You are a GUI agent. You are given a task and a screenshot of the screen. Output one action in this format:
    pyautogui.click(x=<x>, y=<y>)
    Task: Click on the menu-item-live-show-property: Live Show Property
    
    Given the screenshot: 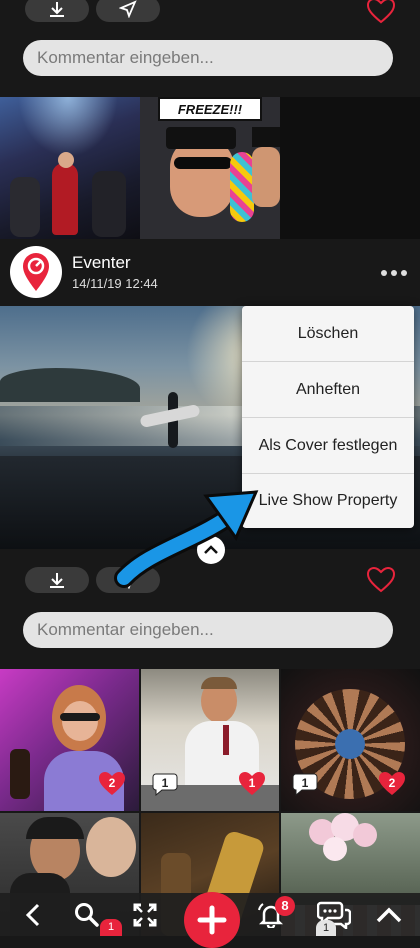 What is the action you would take?
    pyautogui.click(x=328, y=501)
    